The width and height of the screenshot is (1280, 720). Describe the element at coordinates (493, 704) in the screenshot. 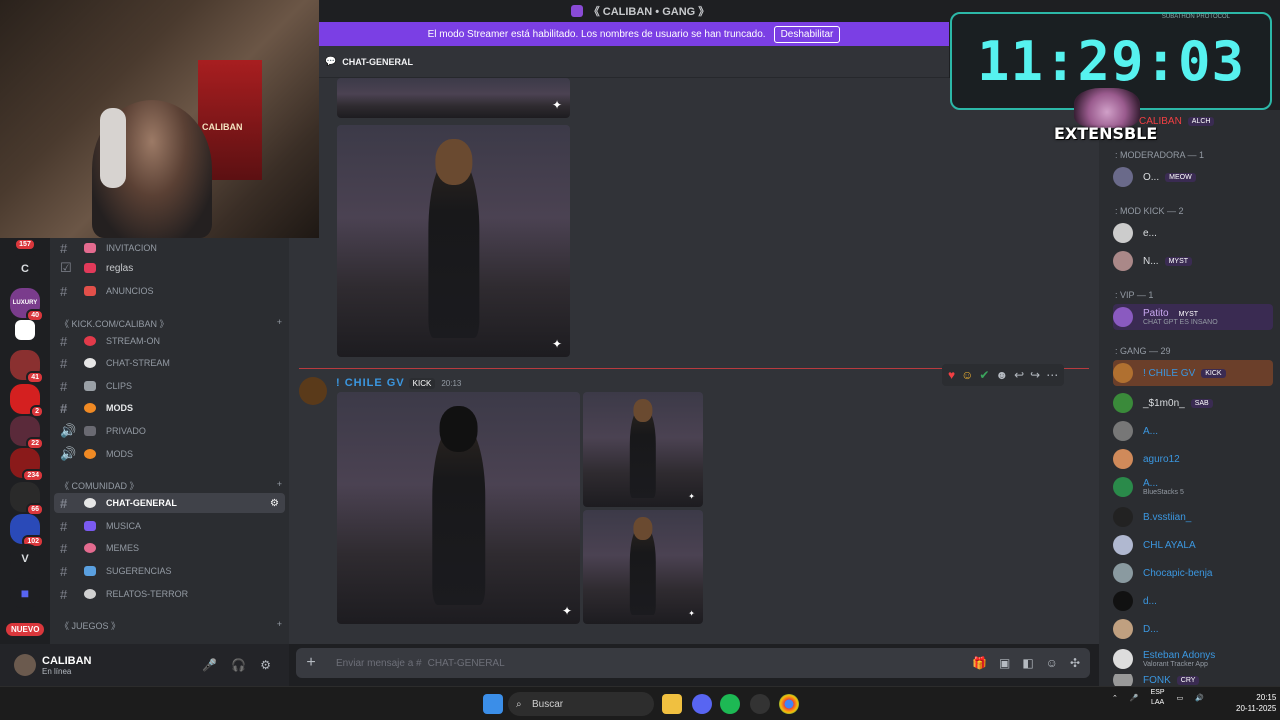

I see `start-button-icon` at that location.